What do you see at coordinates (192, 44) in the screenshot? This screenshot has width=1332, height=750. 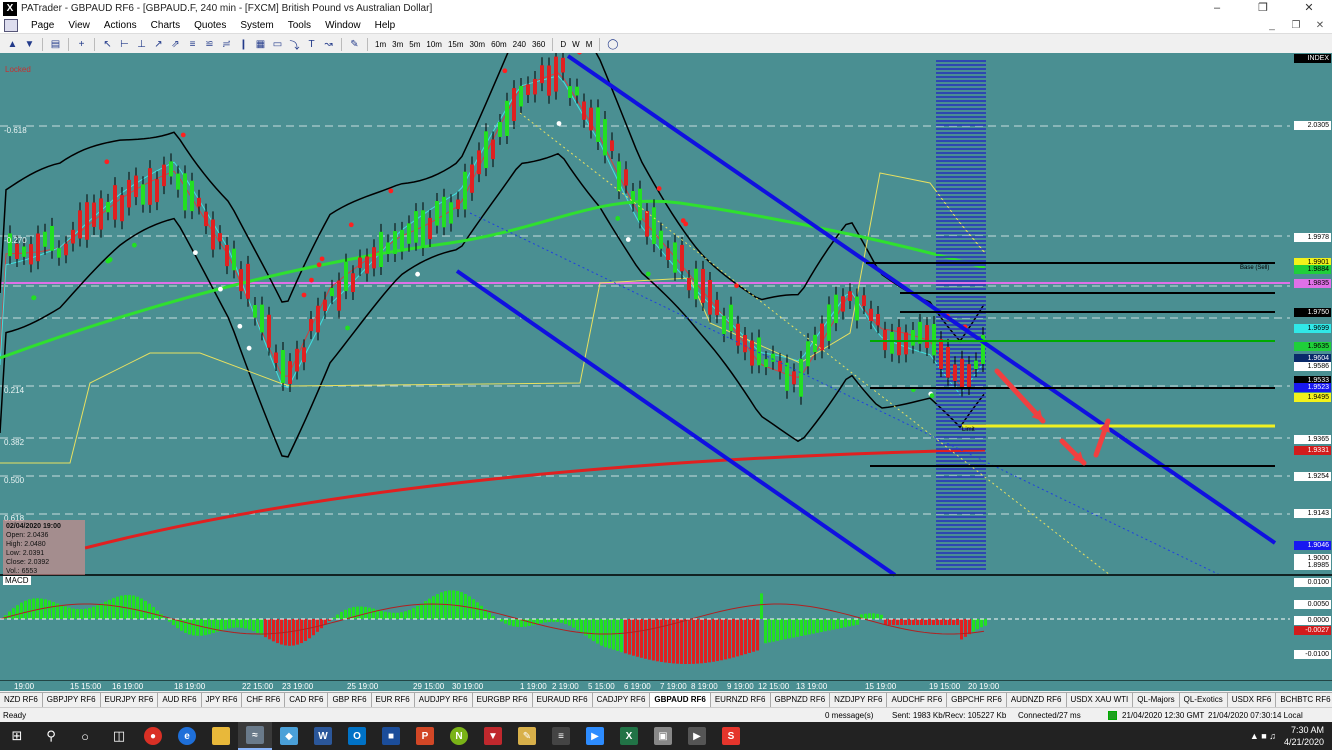 I see `fib-retracement-icon: ≡` at bounding box center [192, 44].